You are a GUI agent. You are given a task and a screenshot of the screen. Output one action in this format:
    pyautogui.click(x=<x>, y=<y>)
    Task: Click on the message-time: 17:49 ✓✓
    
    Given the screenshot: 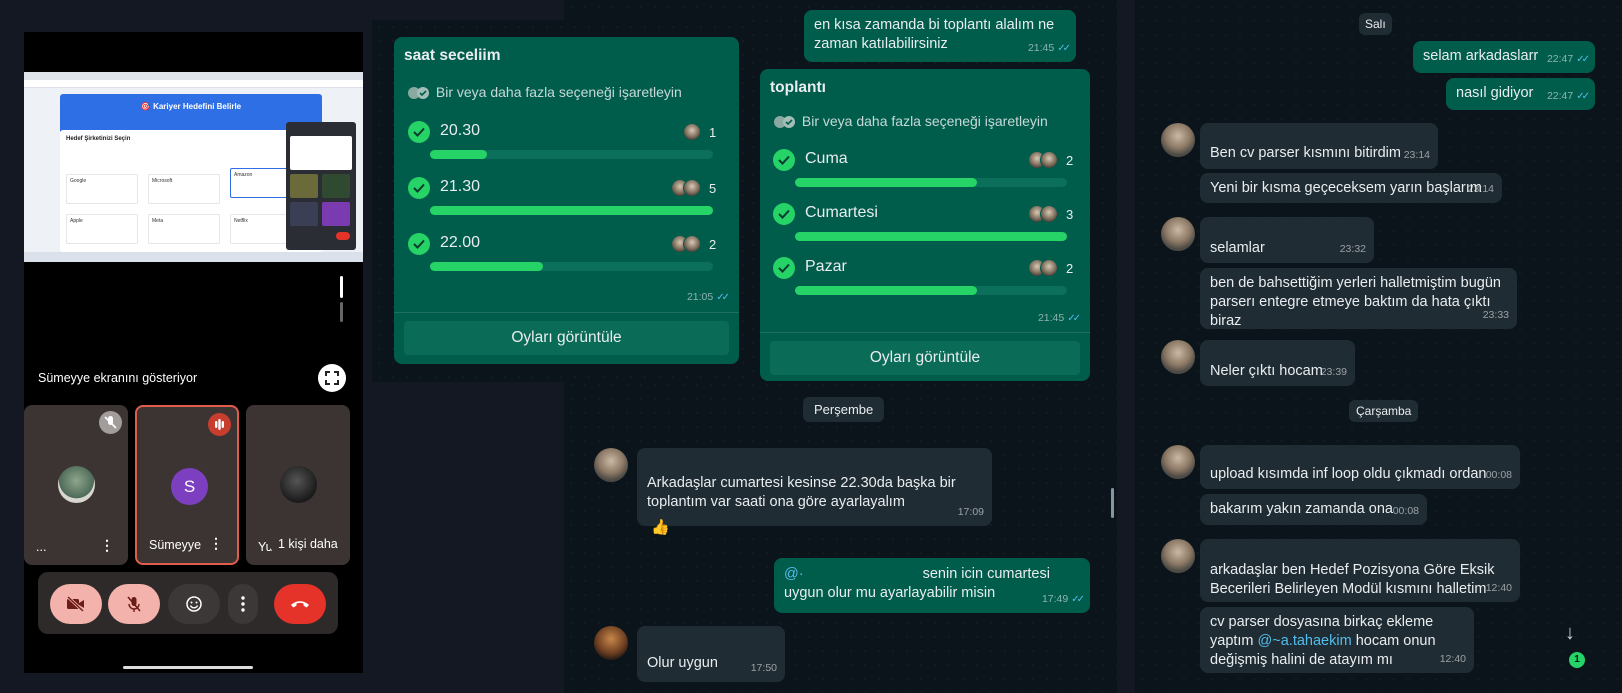 What is the action you would take?
    pyautogui.click(x=1063, y=599)
    